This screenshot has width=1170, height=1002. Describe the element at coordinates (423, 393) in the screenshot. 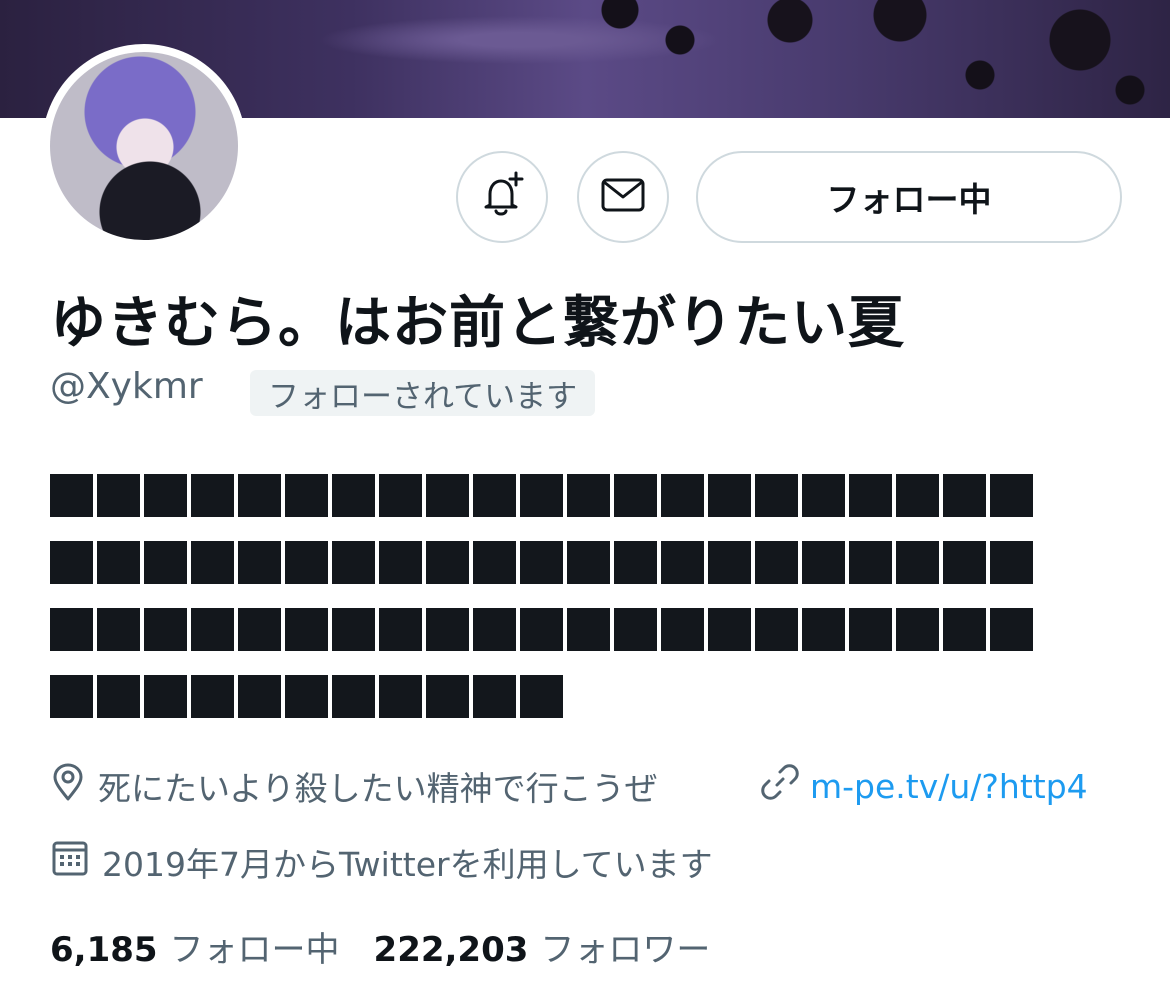

I see `follows-you-badge: フォローされています` at that location.